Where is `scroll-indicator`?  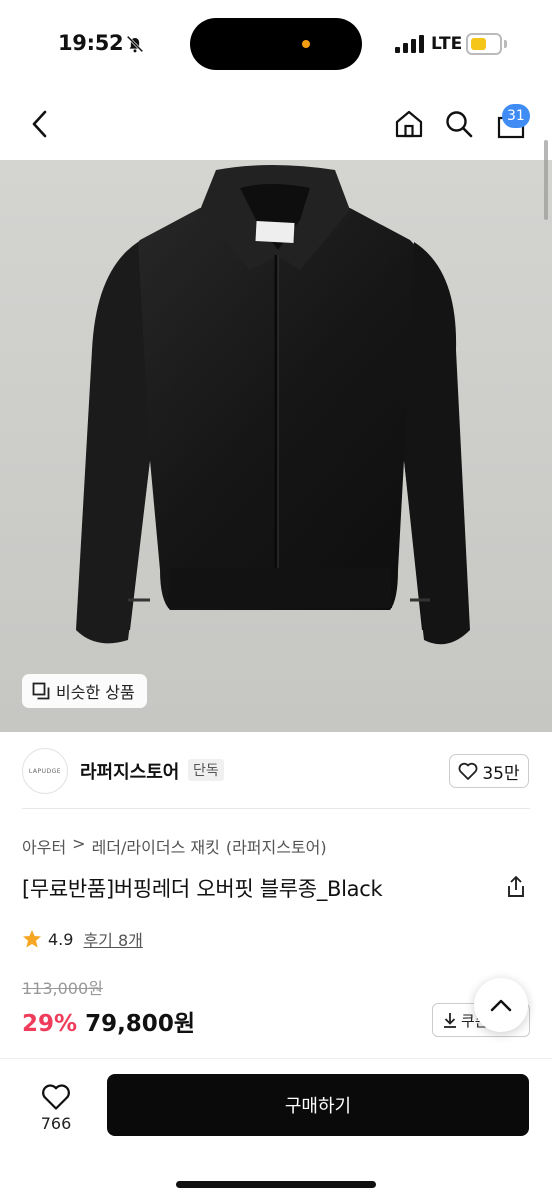
scroll-indicator is located at coordinates (546, 180).